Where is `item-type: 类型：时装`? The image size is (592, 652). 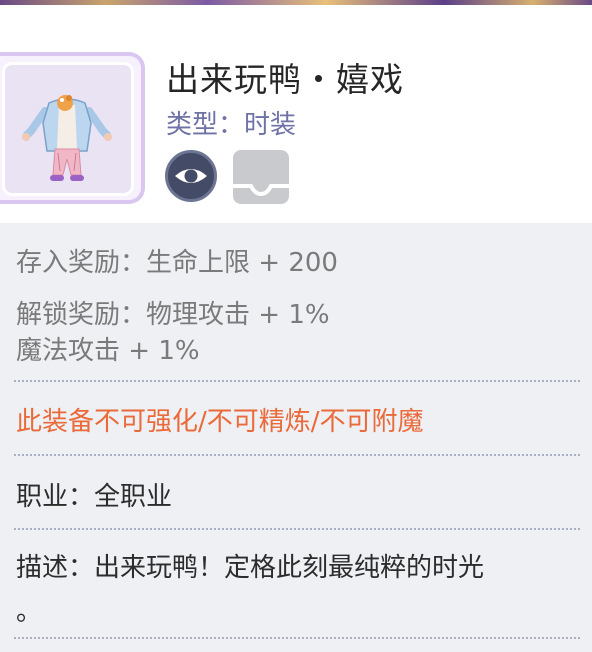 item-type: 类型：时装 is located at coordinates (231, 125).